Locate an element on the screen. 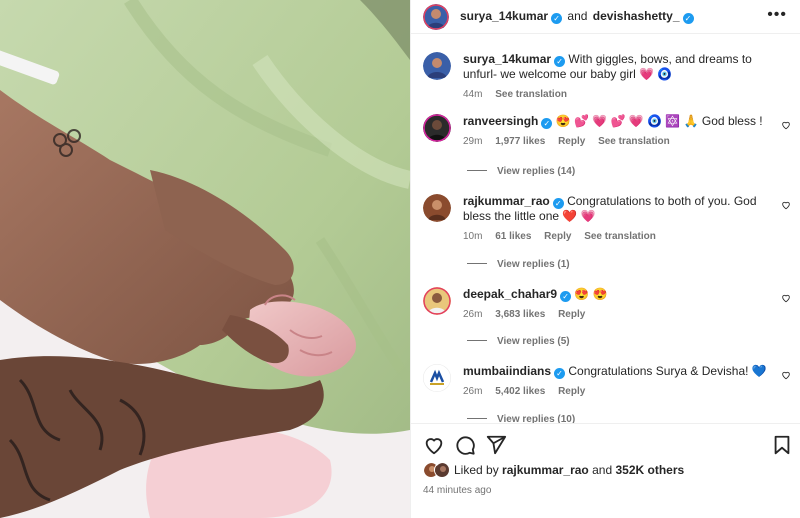 The image size is (800, 518). liker-avatar is located at coordinates (442, 470).